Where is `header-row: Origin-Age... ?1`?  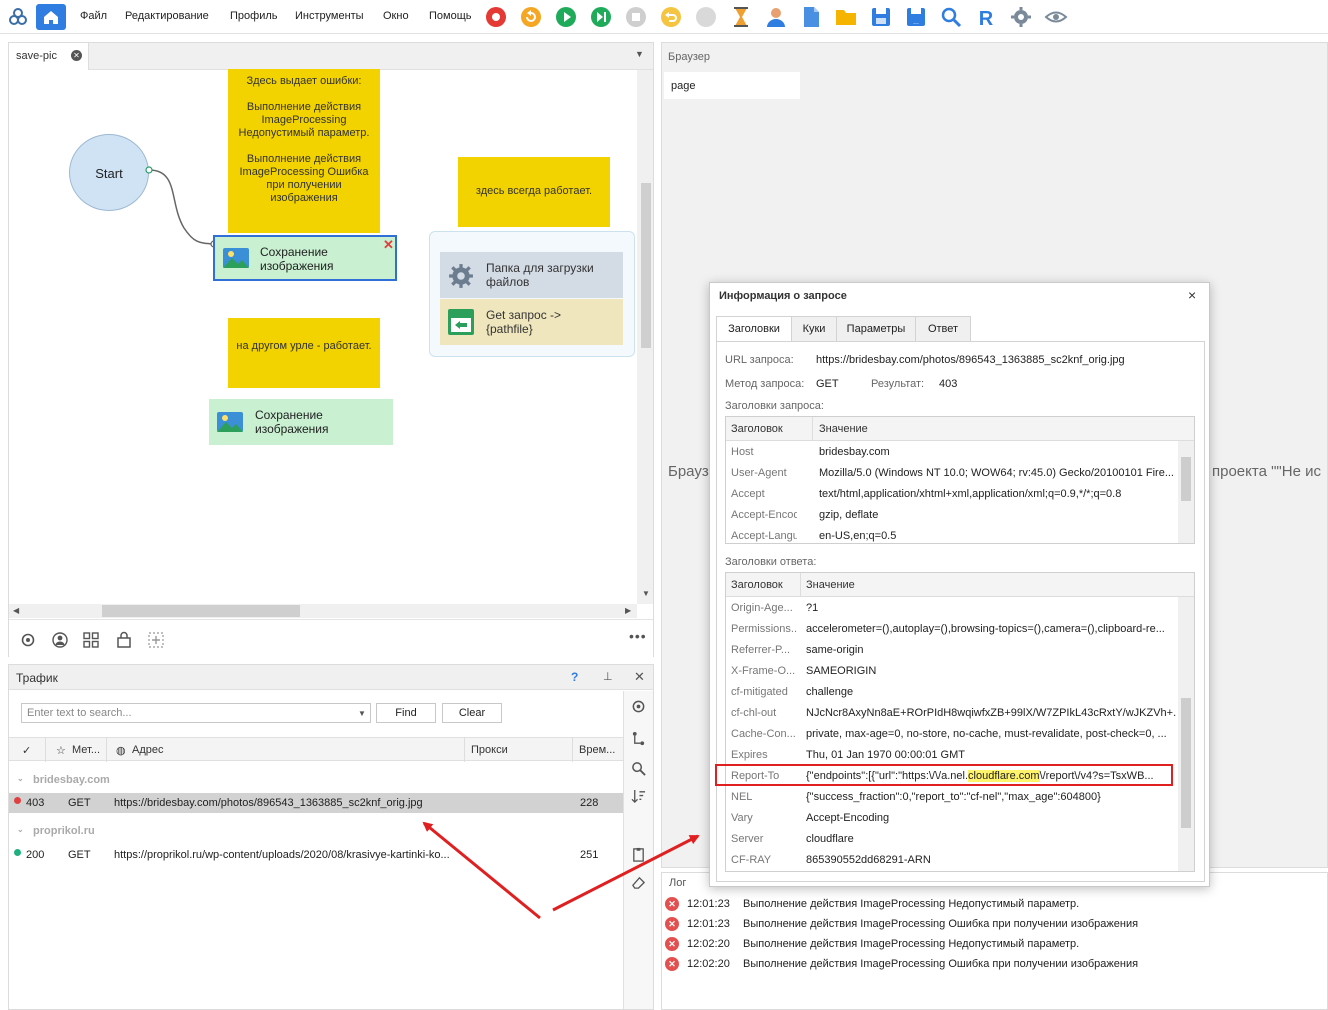
header-row: Origin-Age... ?1 is located at coordinates (952, 608).